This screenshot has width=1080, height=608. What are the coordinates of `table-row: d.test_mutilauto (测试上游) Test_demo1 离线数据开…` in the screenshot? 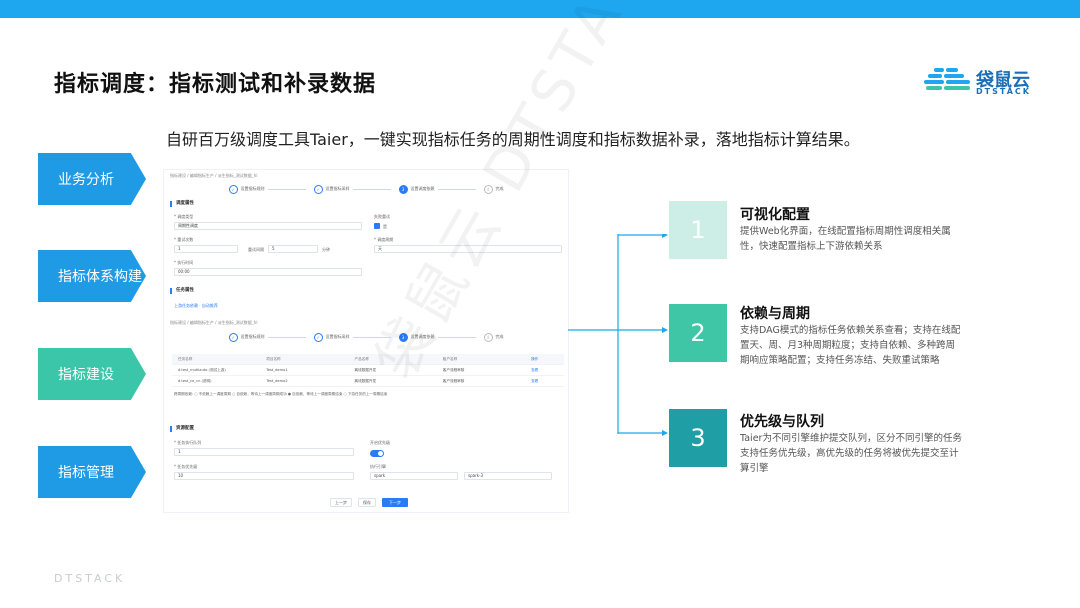 It's located at (368, 370).